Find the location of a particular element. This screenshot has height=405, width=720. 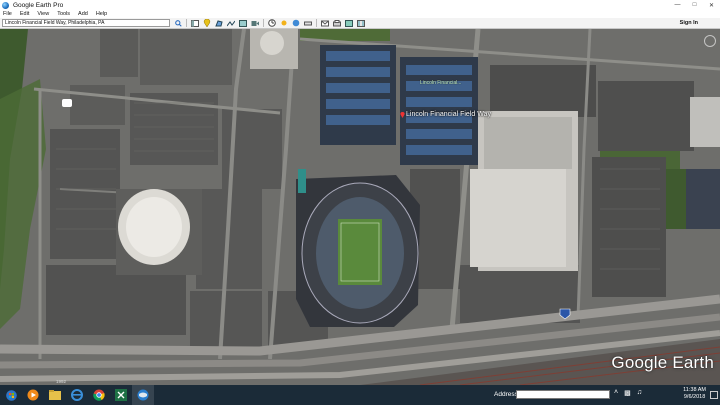

menu-view: View is located at coordinates (43, 14).